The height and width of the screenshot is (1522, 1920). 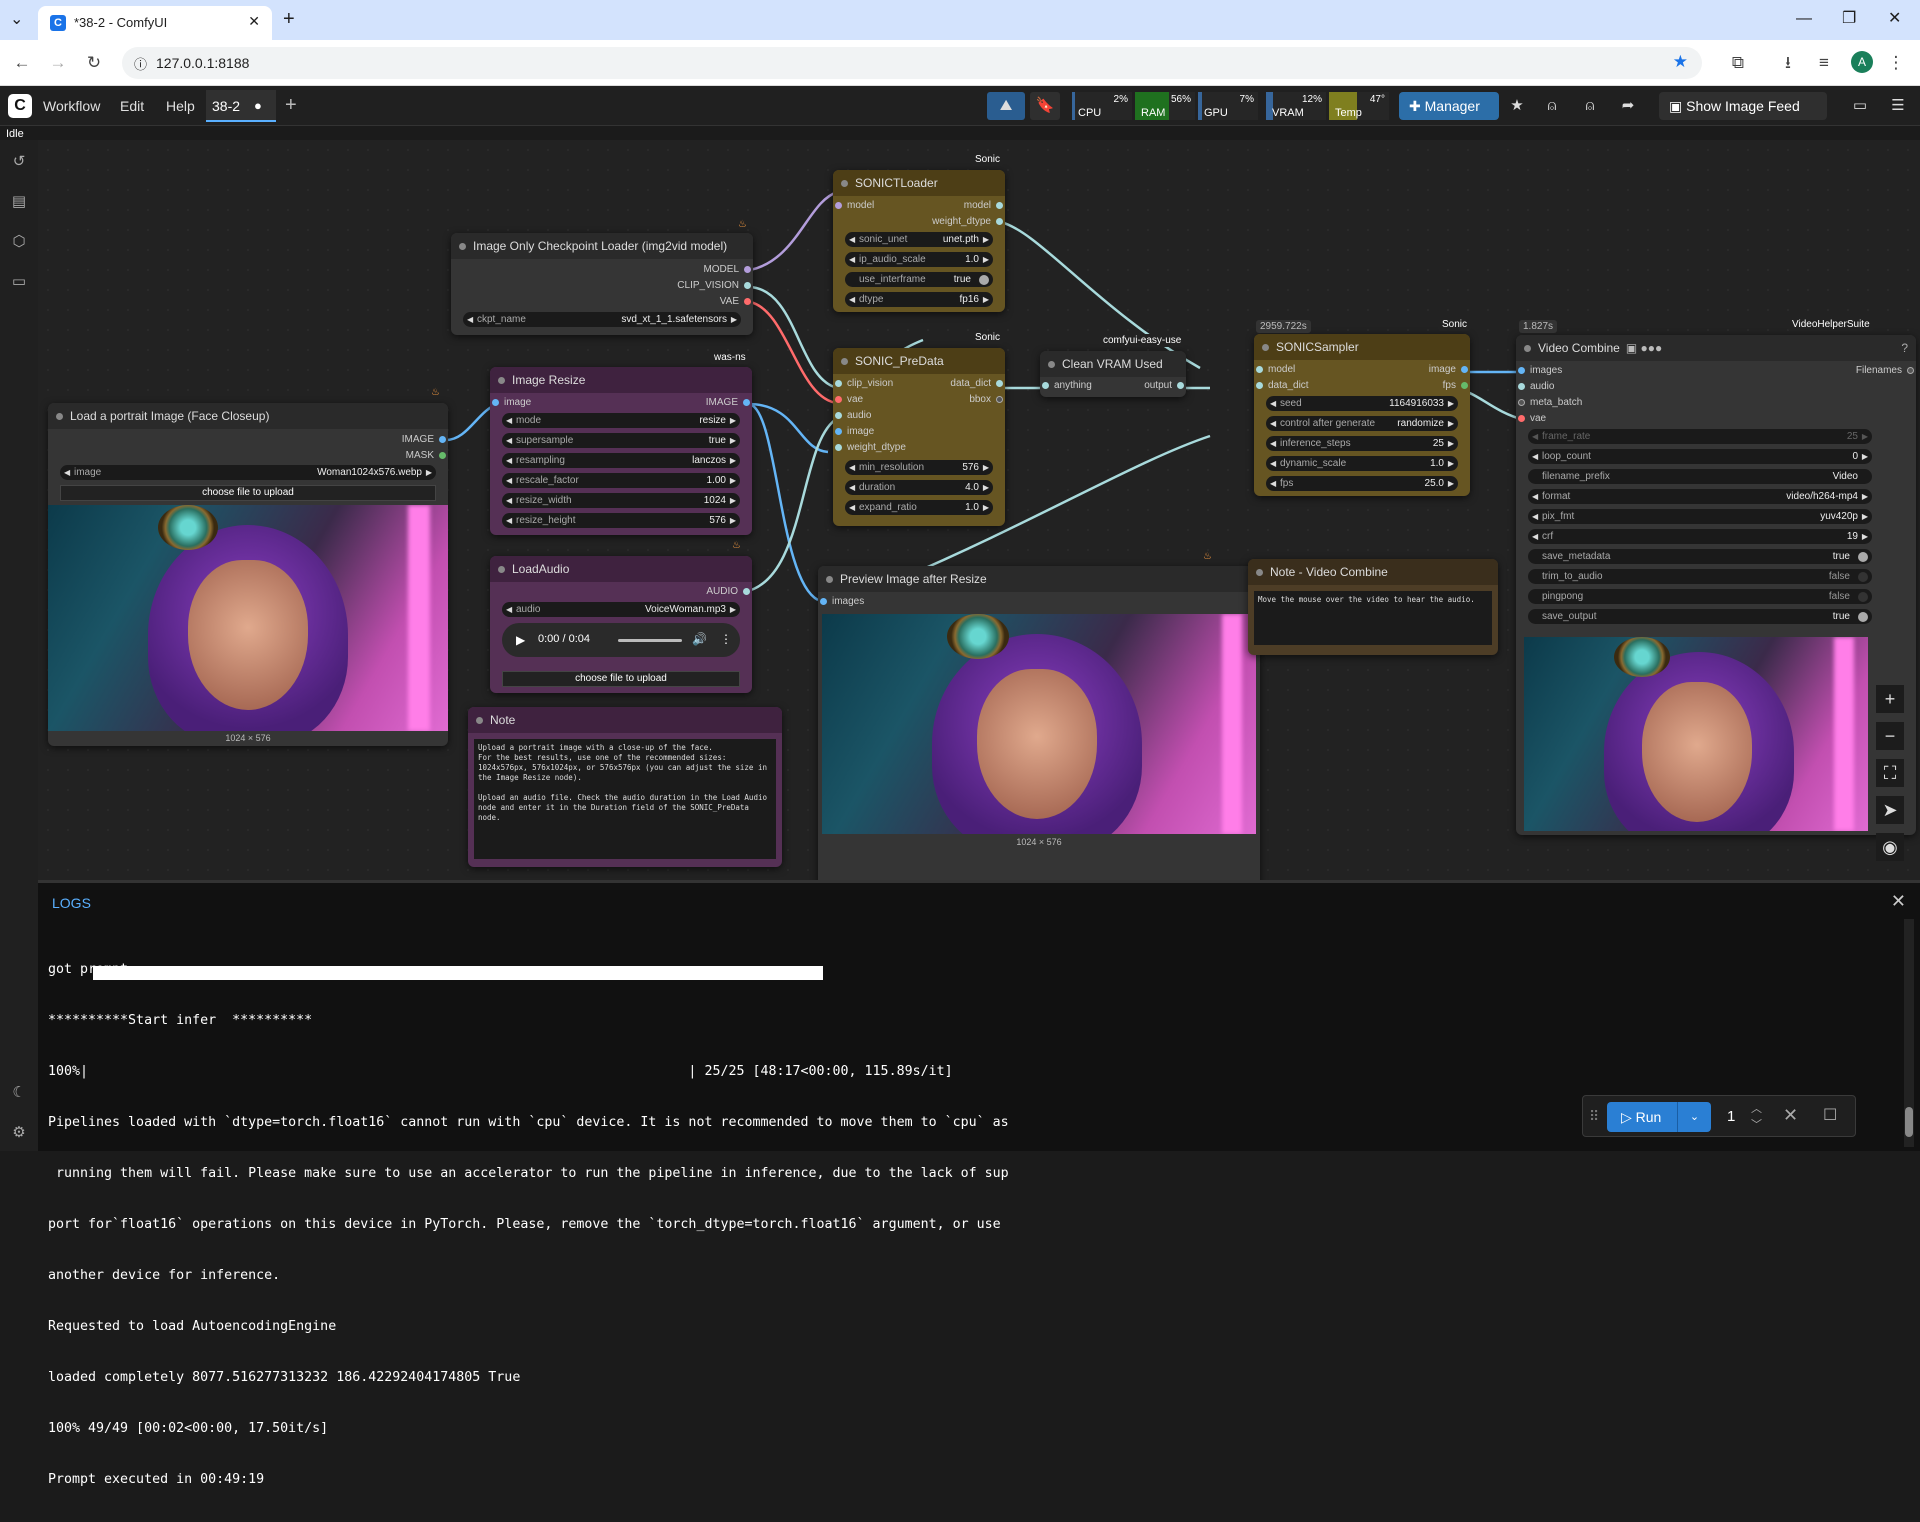 What do you see at coordinates (919, 183) in the screenshot?
I see `node-title: SONICTLoader` at bounding box center [919, 183].